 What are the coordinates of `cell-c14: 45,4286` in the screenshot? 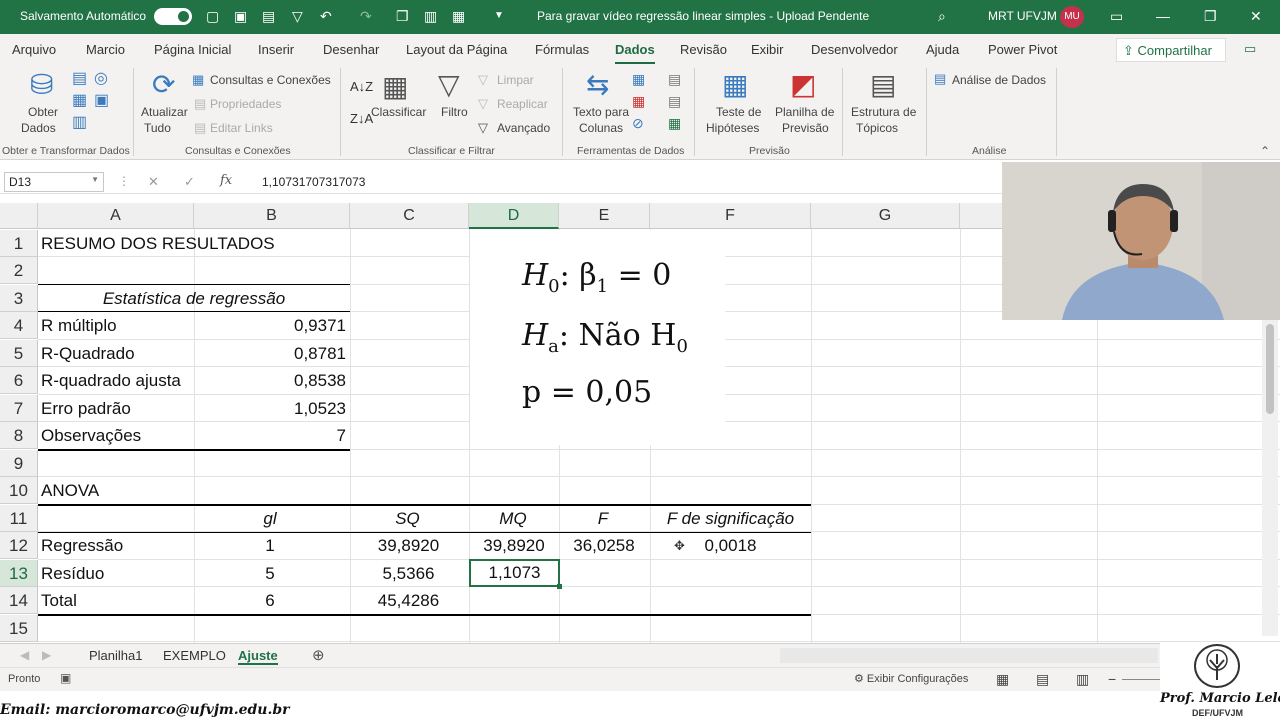 It's located at (408, 600).